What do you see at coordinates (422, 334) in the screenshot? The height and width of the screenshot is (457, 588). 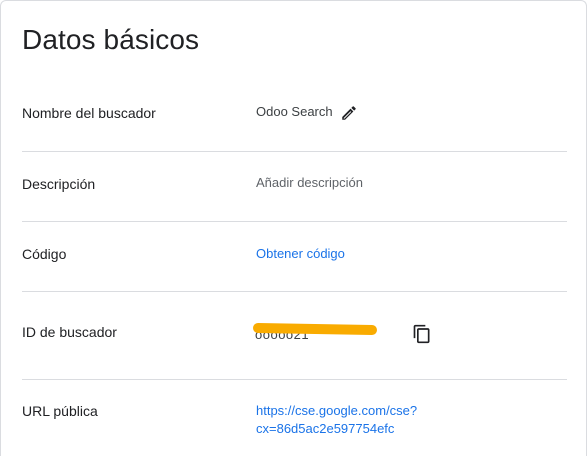 I see `copy-icon` at bounding box center [422, 334].